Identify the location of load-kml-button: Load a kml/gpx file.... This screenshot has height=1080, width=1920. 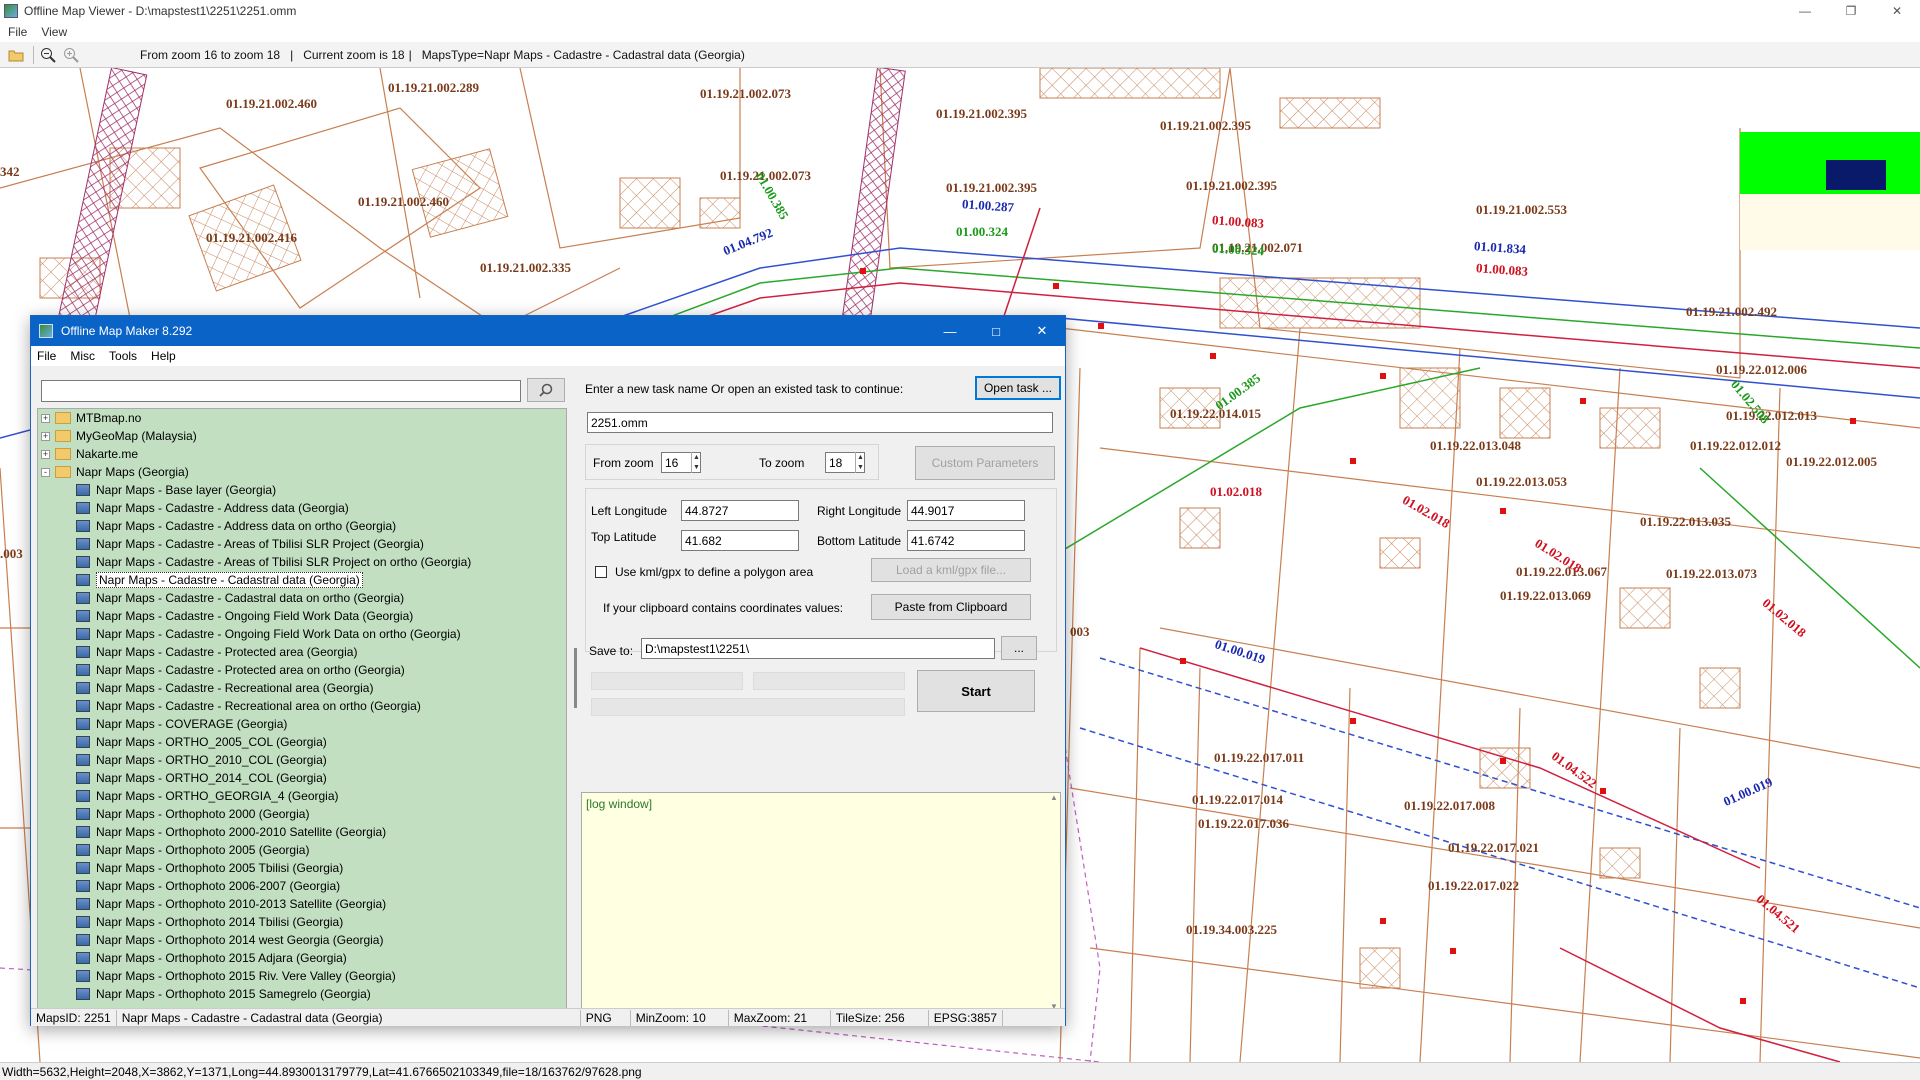
(951, 570).